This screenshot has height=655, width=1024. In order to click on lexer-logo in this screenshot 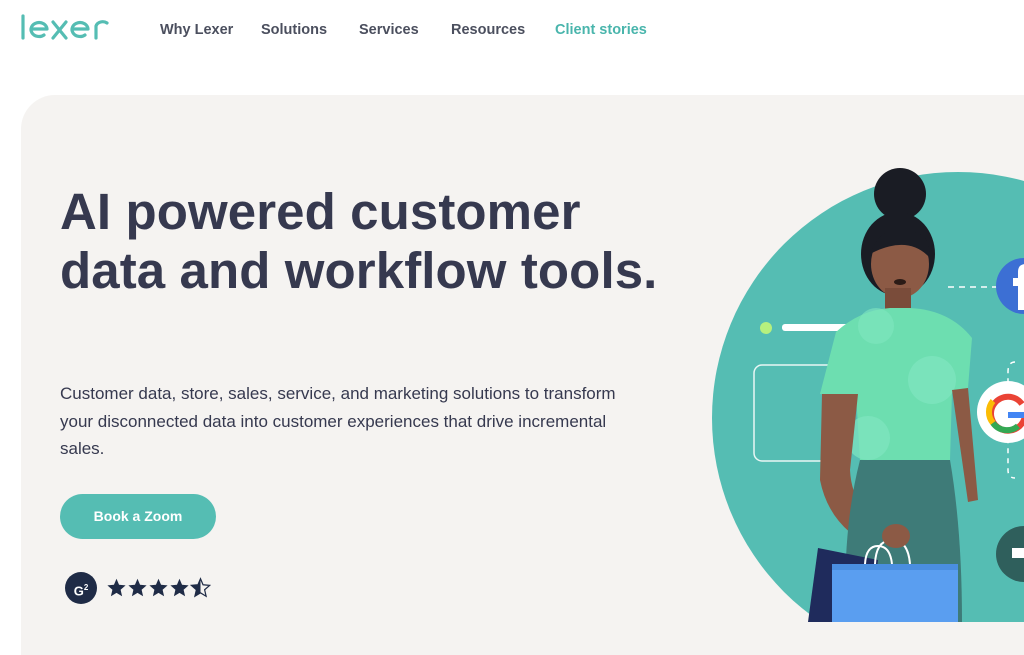, I will do `click(70, 27)`.